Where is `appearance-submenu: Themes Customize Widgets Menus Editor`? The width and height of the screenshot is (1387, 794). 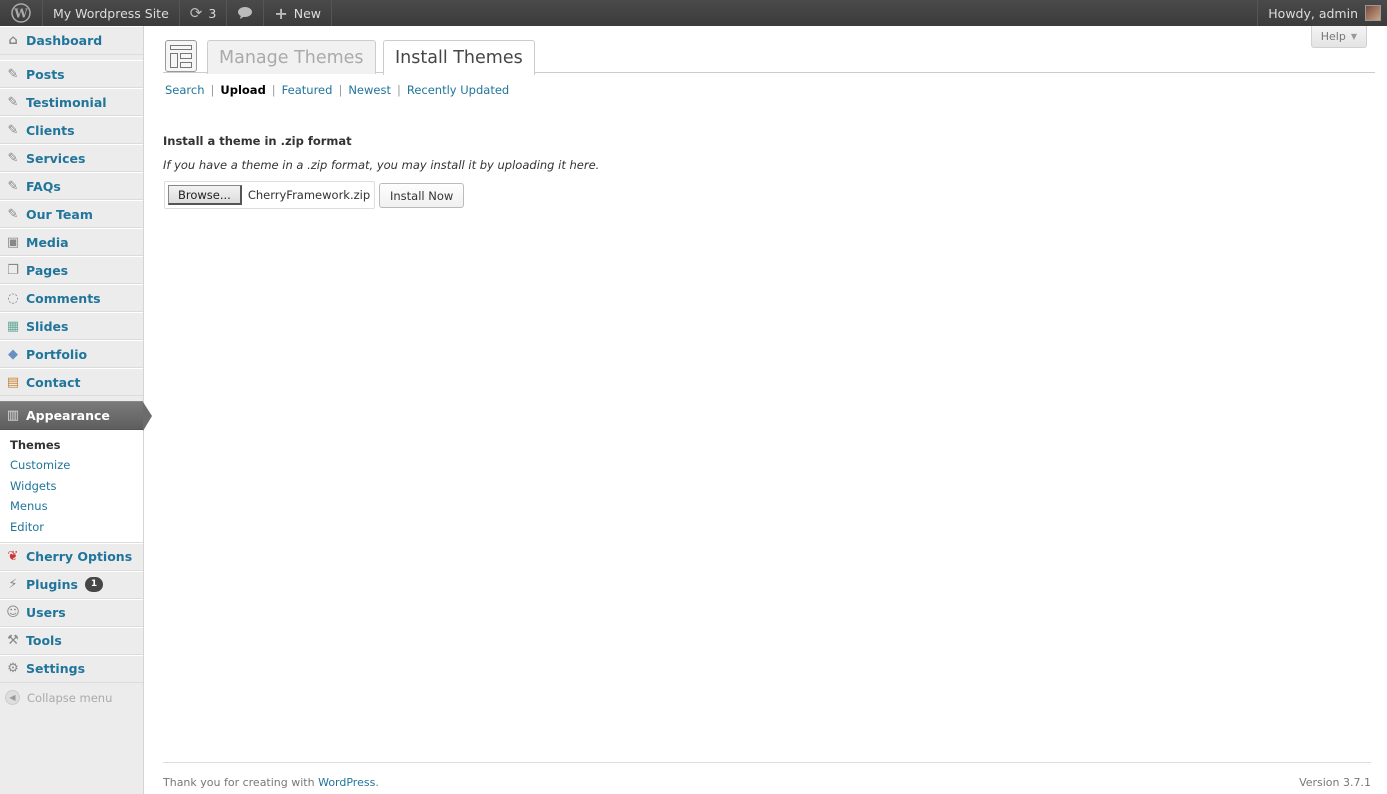 appearance-submenu: Themes Customize Widgets Menus Editor is located at coordinates (71, 486).